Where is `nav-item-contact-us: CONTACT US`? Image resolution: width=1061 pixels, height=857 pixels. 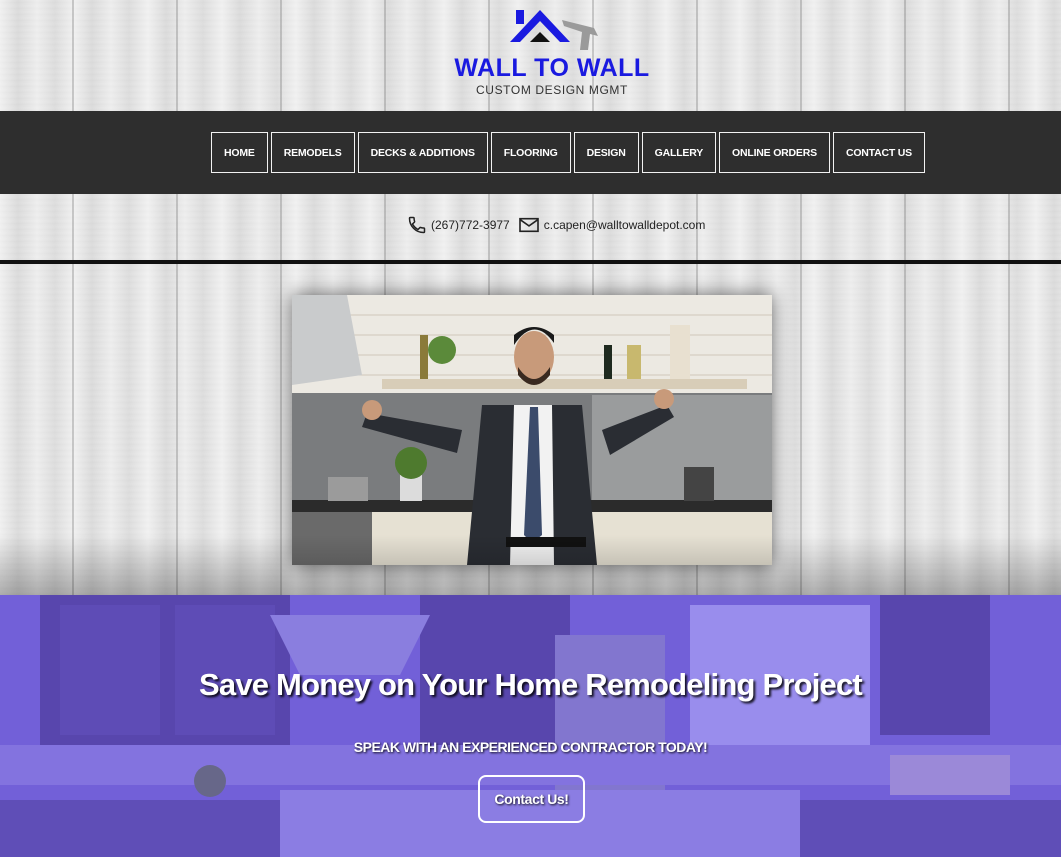
nav-item-contact-us: CONTACT US is located at coordinates (878, 152).